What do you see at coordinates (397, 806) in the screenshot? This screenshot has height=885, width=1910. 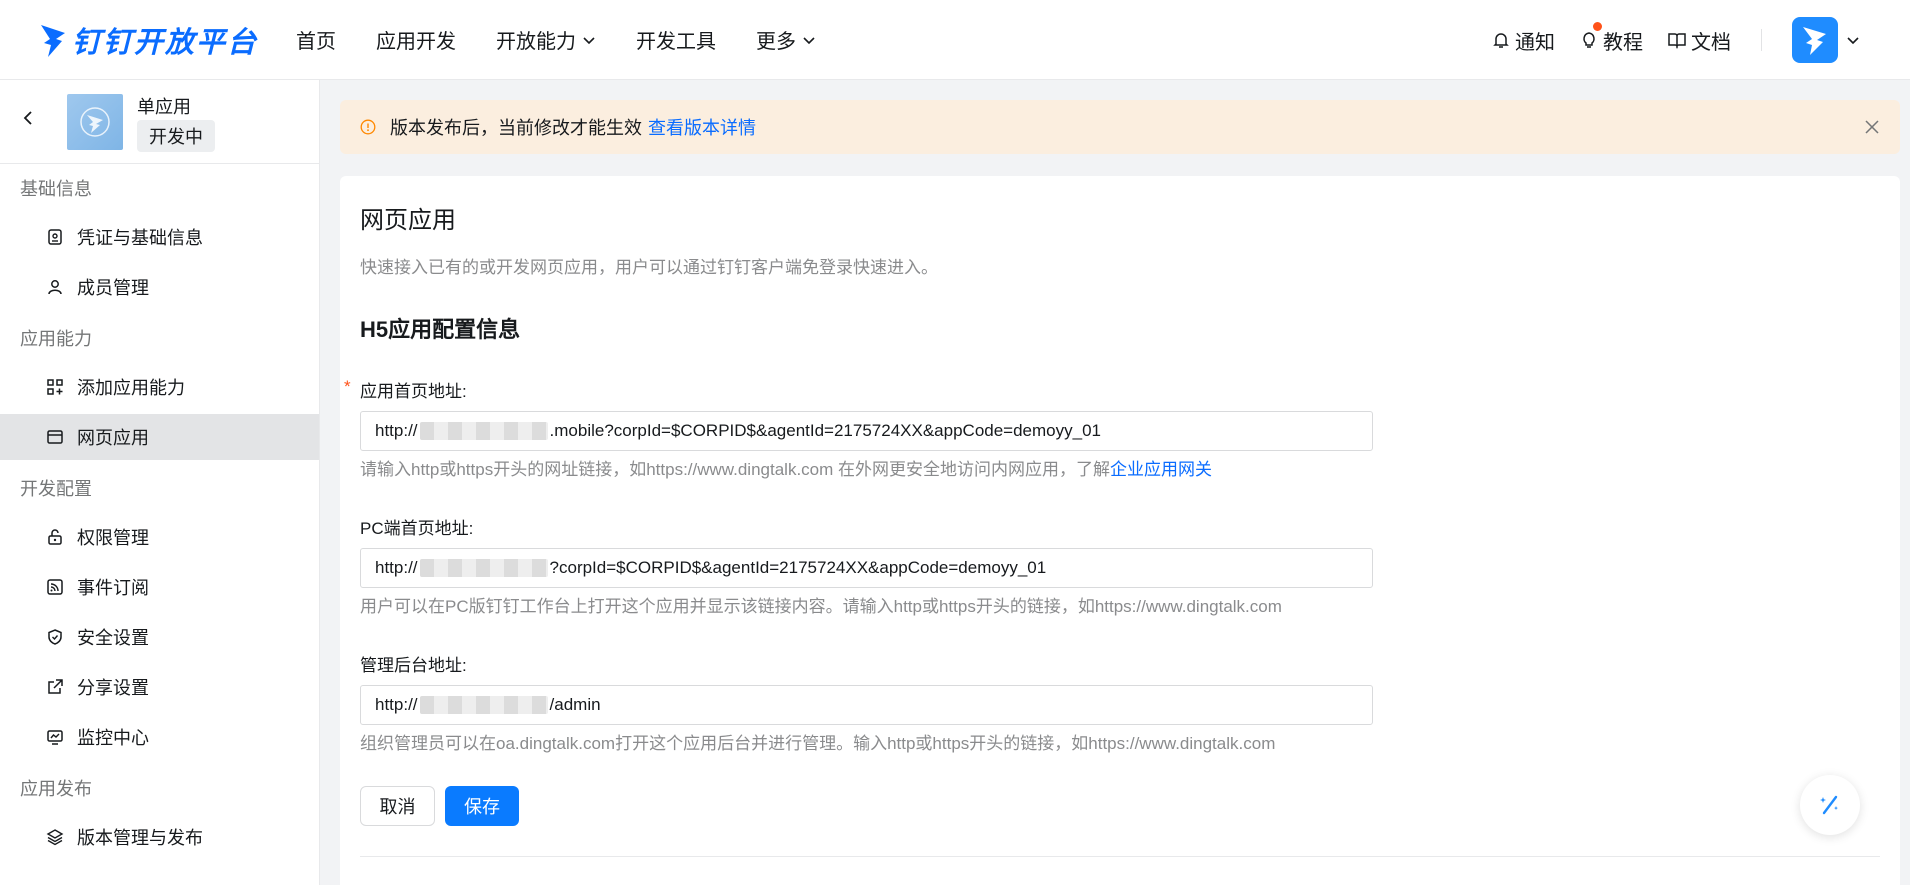 I see `cancel-button: 取消` at bounding box center [397, 806].